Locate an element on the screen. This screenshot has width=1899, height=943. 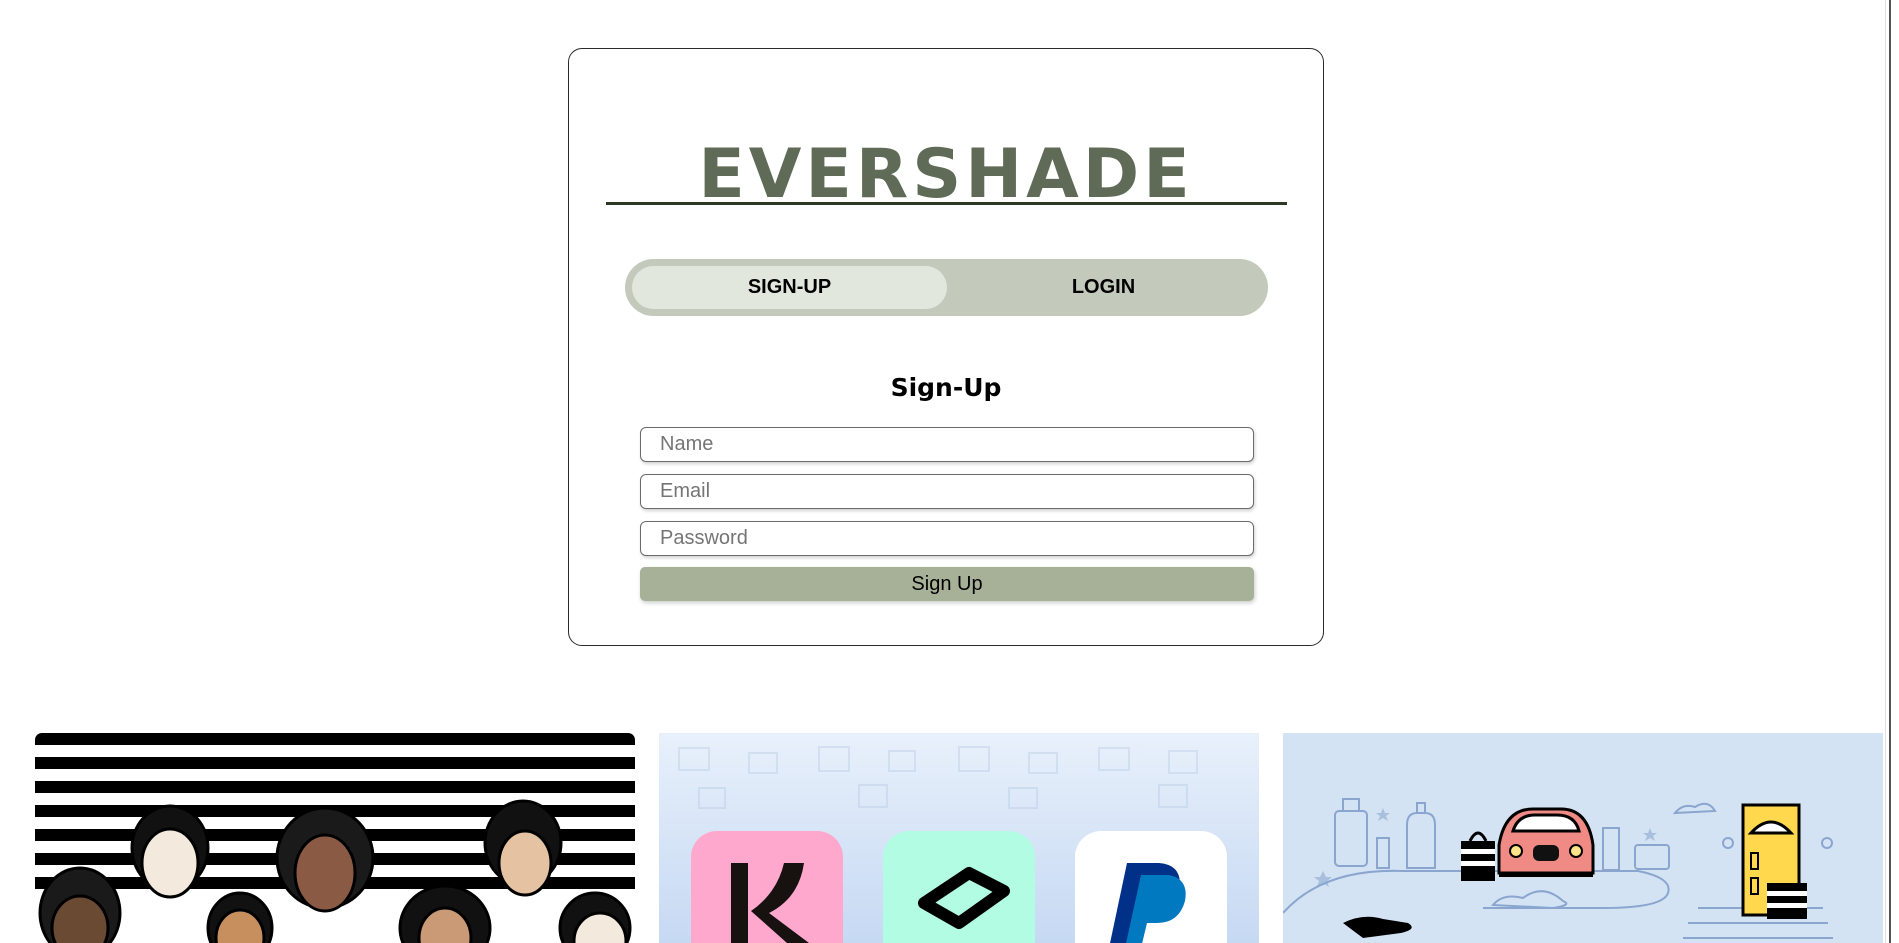
promo-banner-payment-apps is located at coordinates (959, 838).